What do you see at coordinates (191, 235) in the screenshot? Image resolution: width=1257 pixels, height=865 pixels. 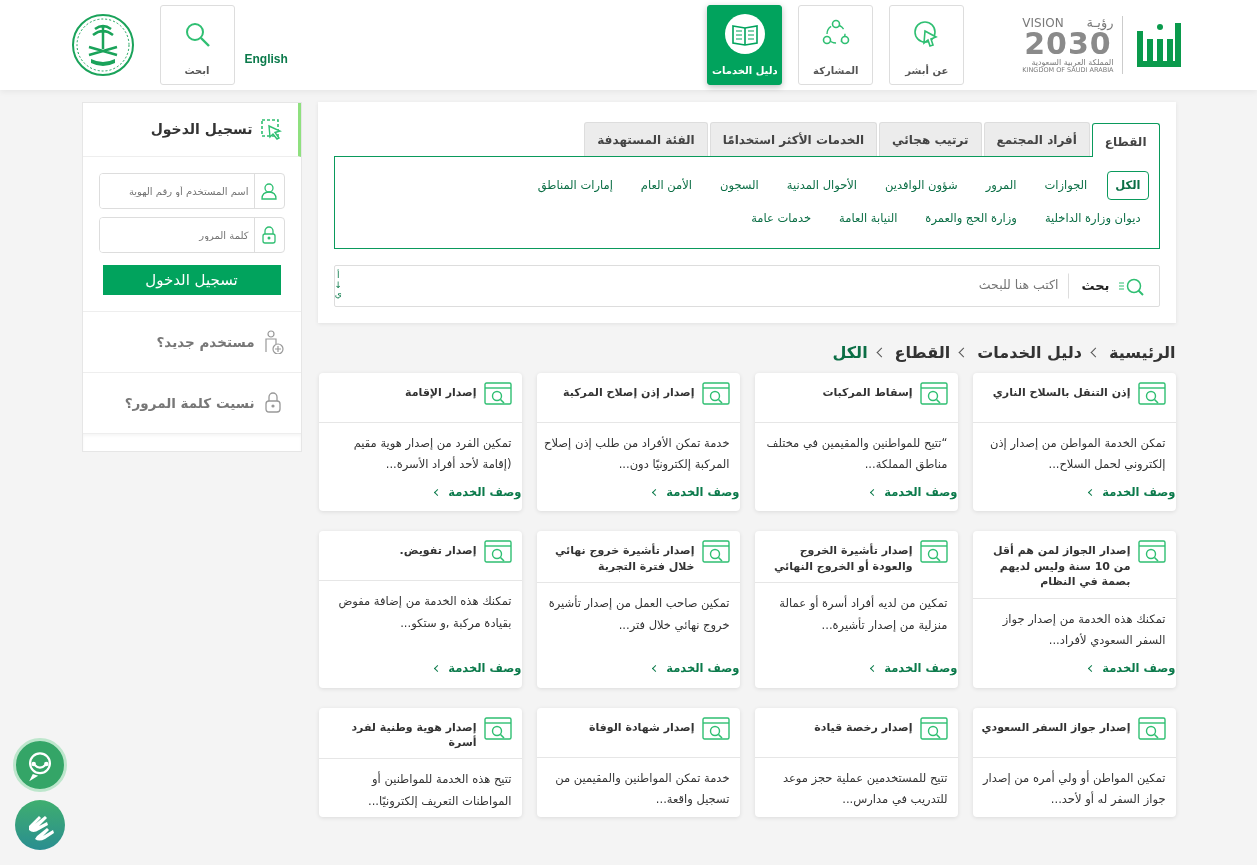 I see `input-field: كلمة المرور` at bounding box center [191, 235].